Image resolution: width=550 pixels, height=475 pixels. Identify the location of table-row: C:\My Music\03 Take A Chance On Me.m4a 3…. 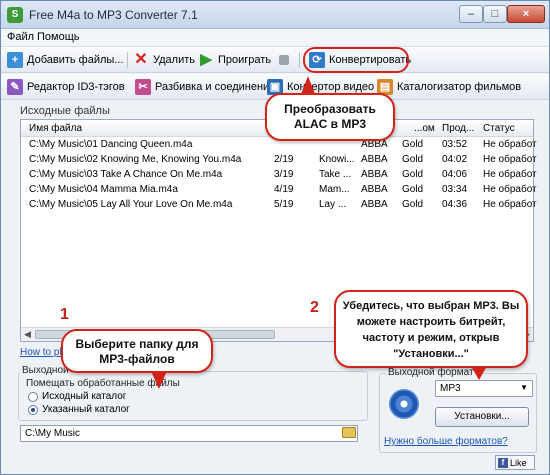
(279, 175).